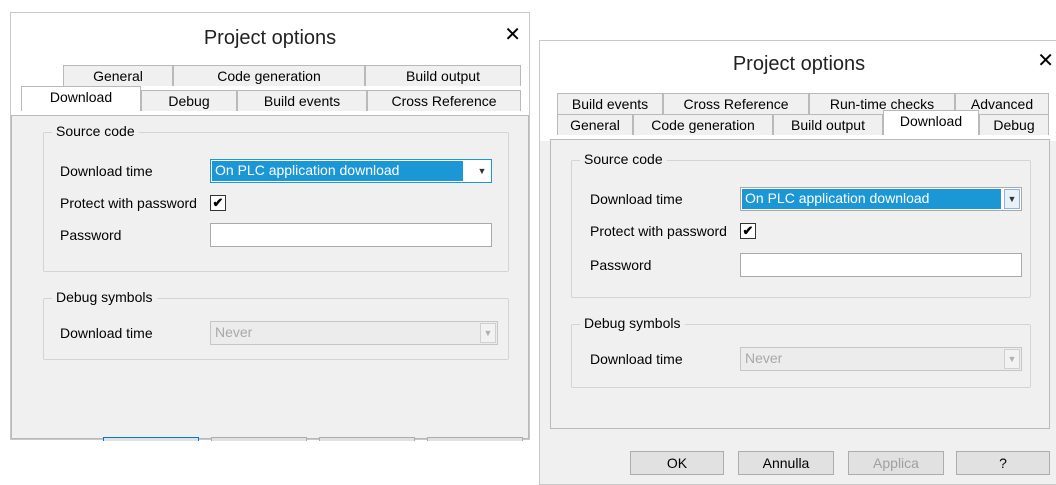 The height and width of the screenshot is (485, 1056). What do you see at coordinates (677, 463) in the screenshot?
I see `ok-button: OK` at bounding box center [677, 463].